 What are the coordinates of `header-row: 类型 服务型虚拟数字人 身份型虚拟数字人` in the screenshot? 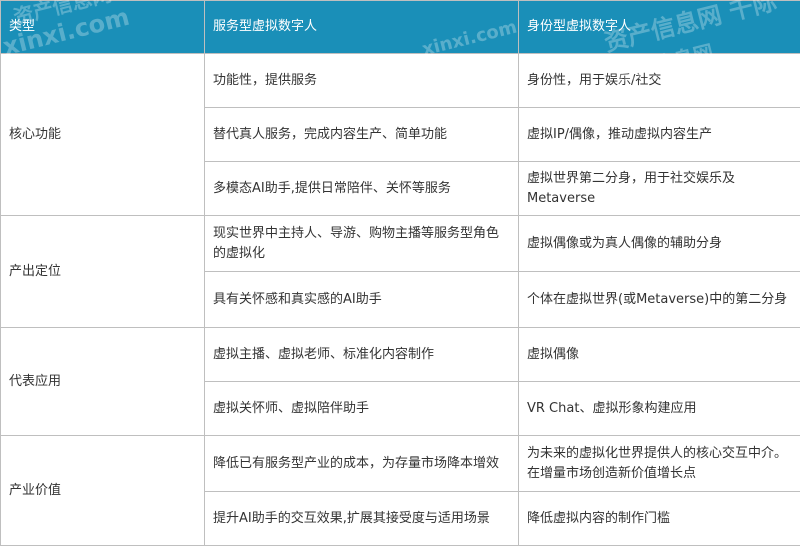 It's located at (400, 27).